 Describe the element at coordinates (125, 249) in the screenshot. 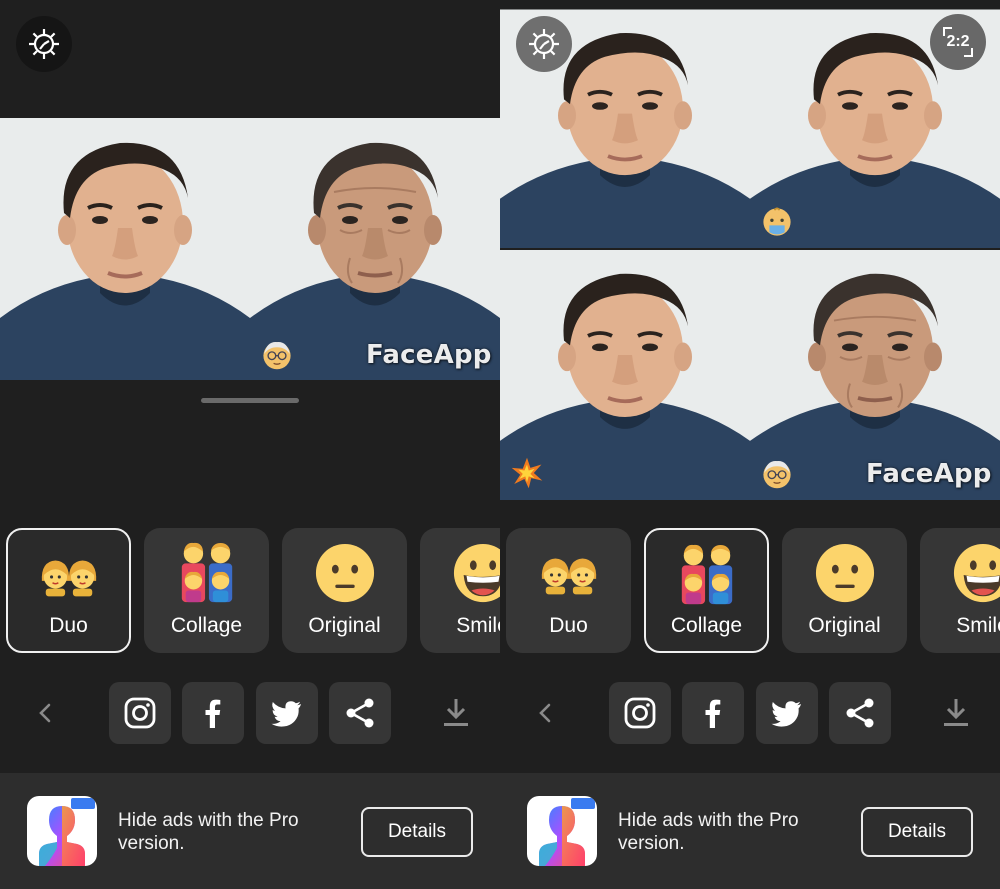

I see `original-photo` at that location.